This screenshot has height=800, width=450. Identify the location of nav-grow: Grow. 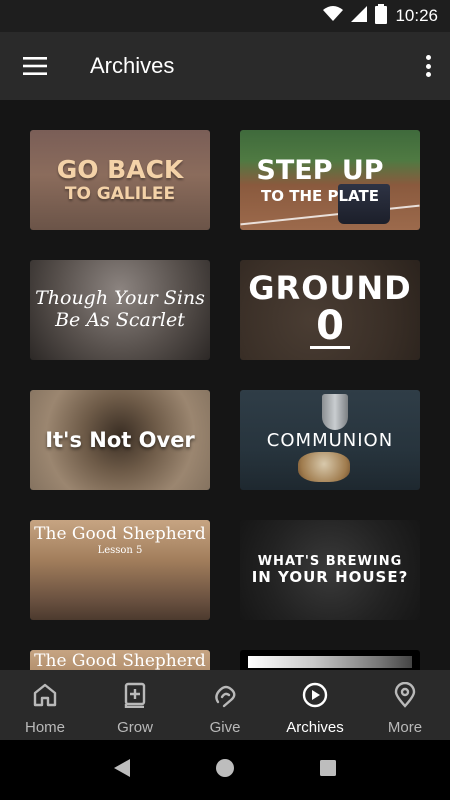
(135, 705).